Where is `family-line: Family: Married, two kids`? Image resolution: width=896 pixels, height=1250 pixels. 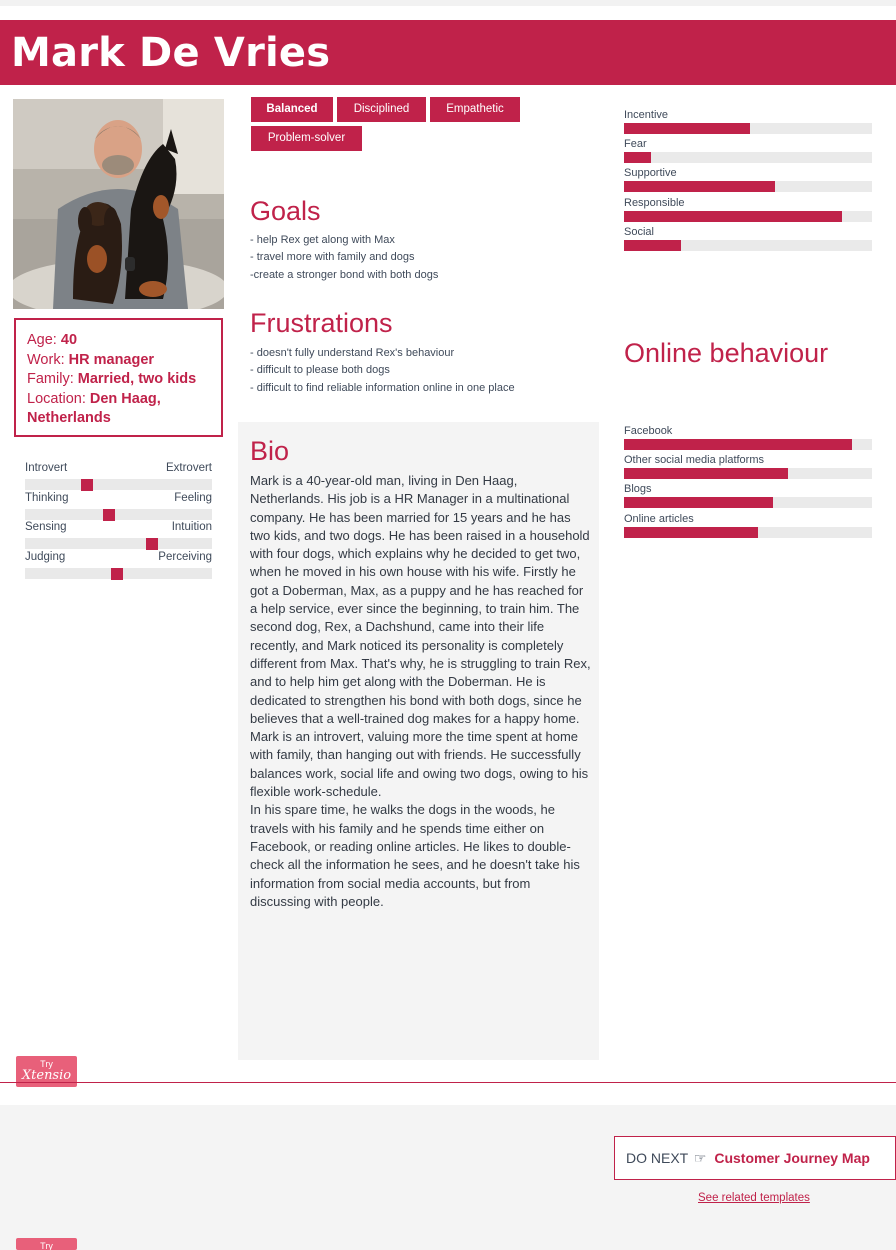
family-line: Family: Married, two kids is located at coordinates (119, 380).